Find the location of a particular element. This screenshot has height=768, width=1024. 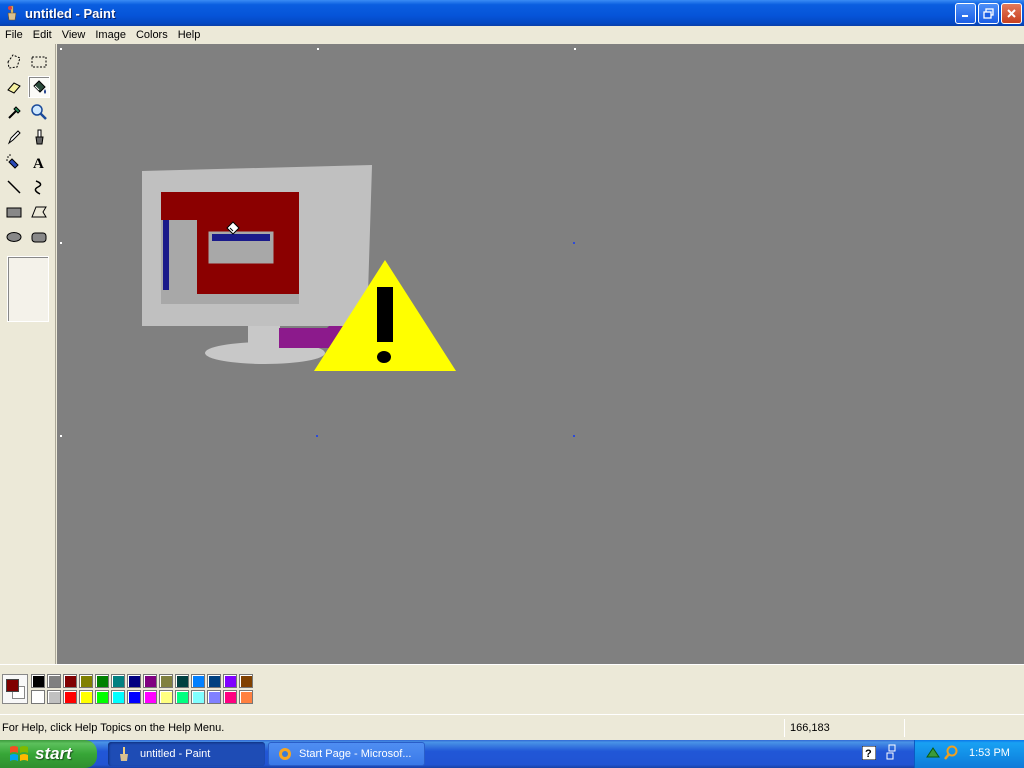

restore-icon is located at coordinates (891, 753).